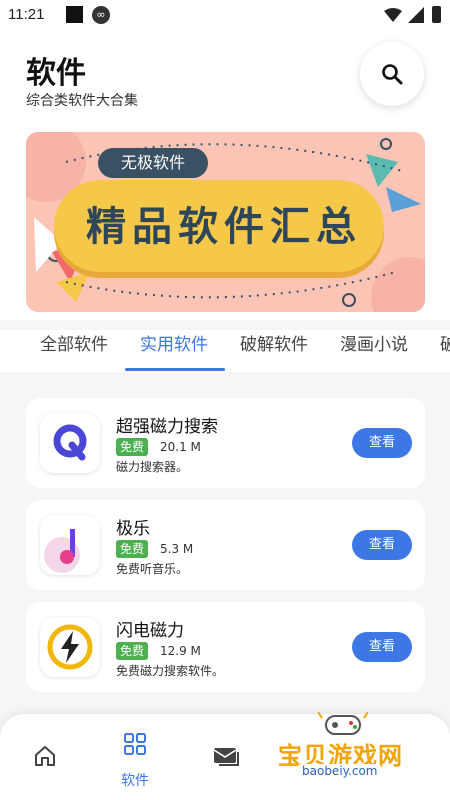 The image size is (450, 800). Describe the element at coordinates (445, 342) in the screenshot. I see `tab-more: 破` at that location.